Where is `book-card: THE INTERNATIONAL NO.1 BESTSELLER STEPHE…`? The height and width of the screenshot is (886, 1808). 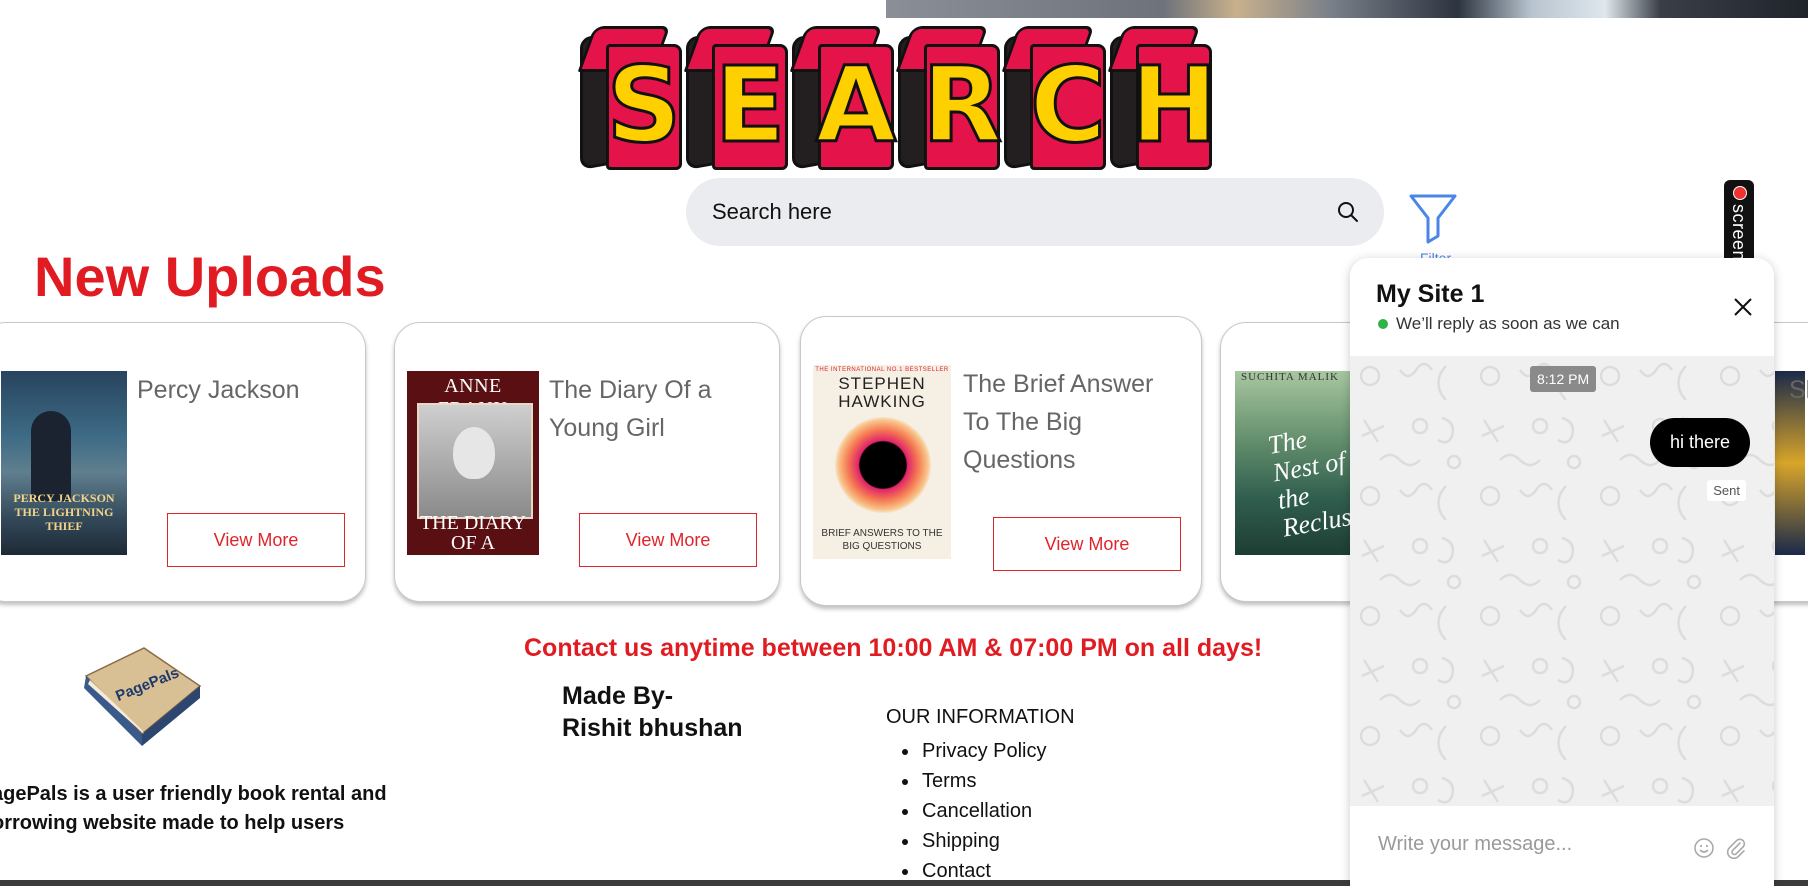
book-card: THE INTERNATIONAL NO.1 BESTSELLER STEPHE… is located at coordinates (1001, 461).